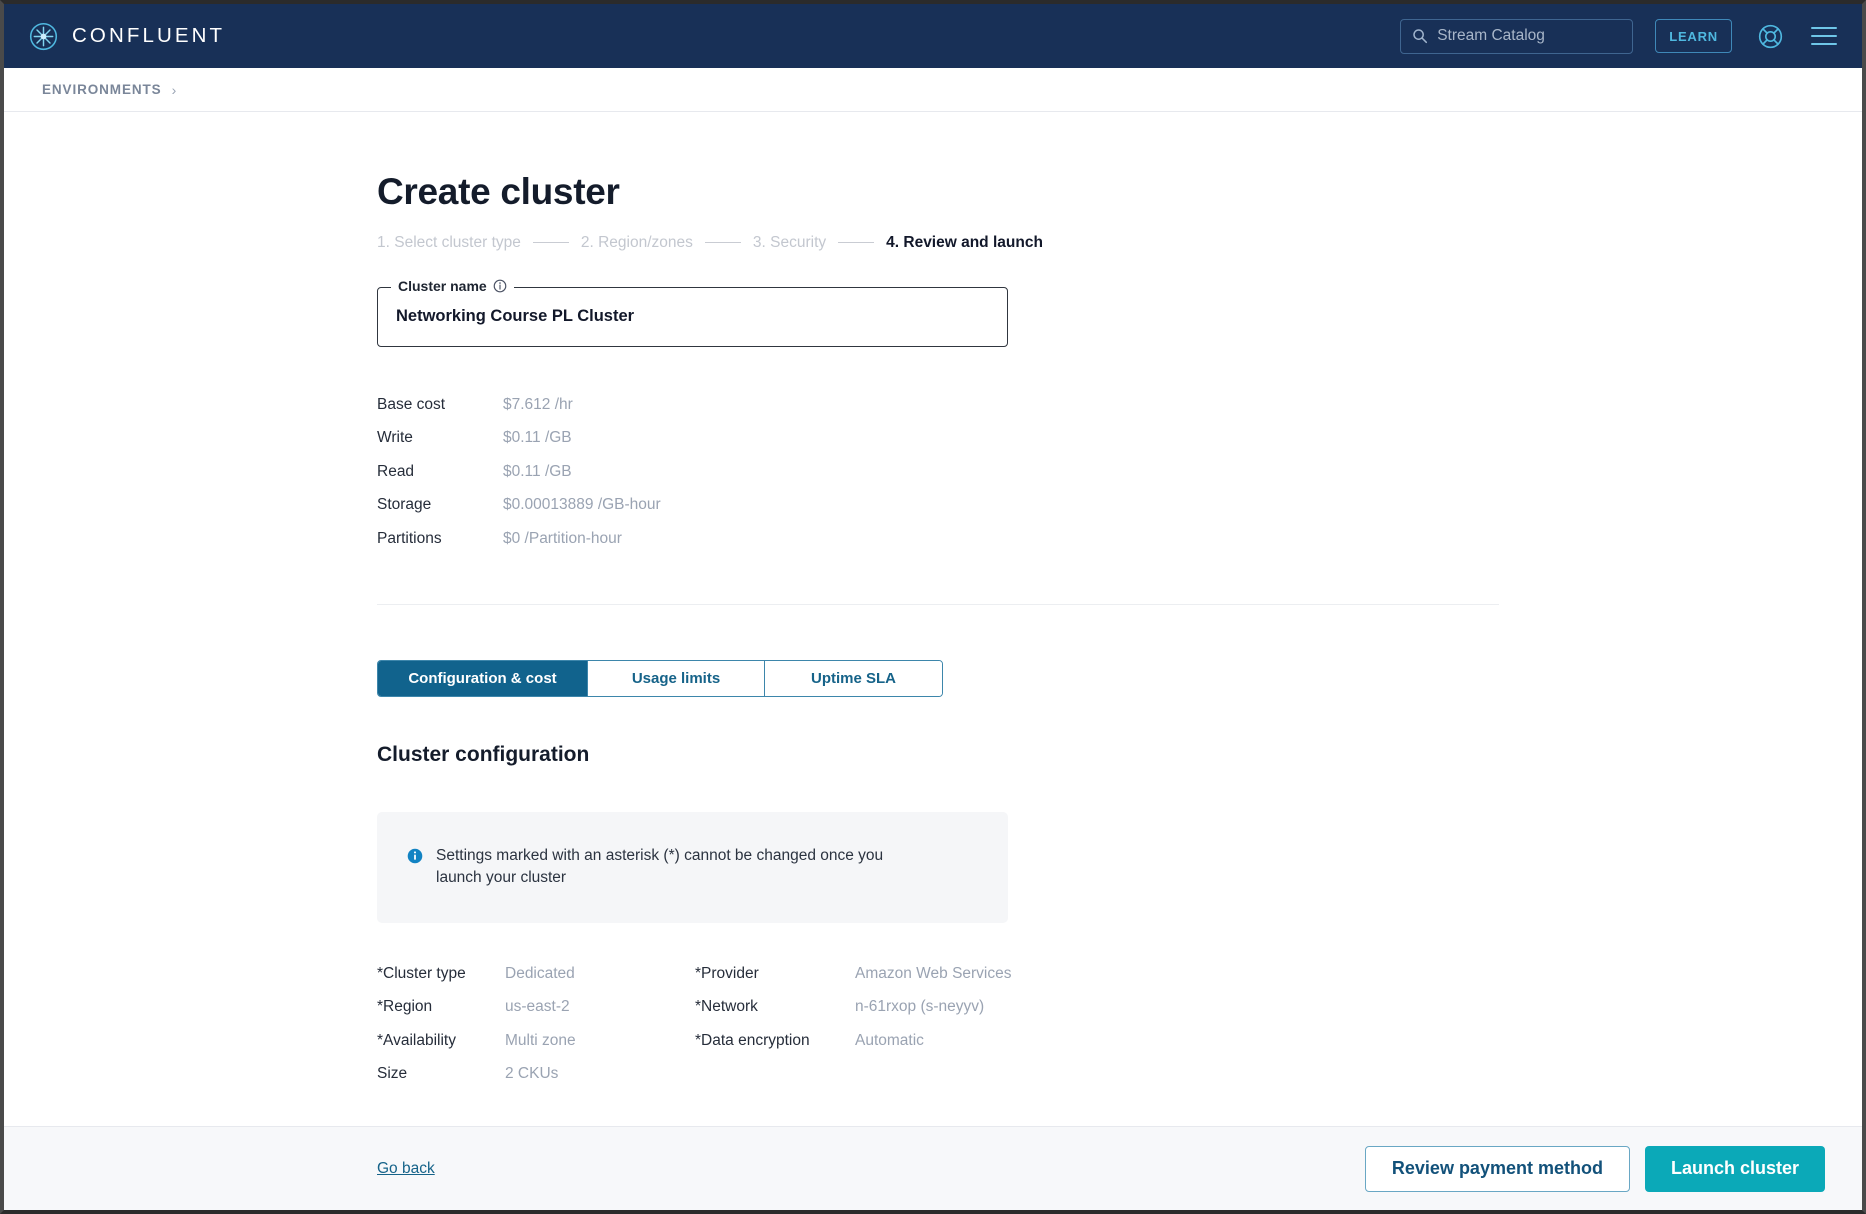  What do you see at coordinates (396, 471) in the screenshot?
I see `pricing-label-read: Read` at bounding box center [396, 471].